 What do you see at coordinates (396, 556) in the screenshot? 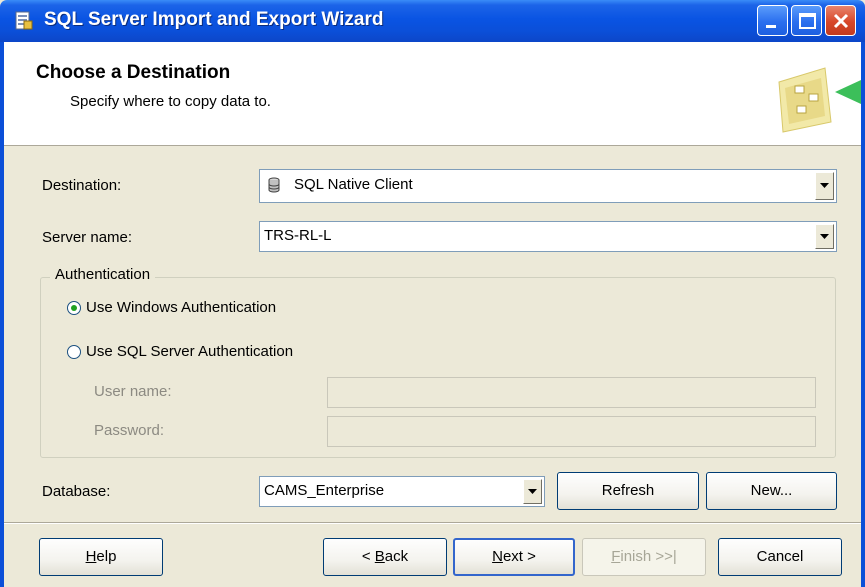
I see `back-label-post: ack` at bounding box center [396, 556].